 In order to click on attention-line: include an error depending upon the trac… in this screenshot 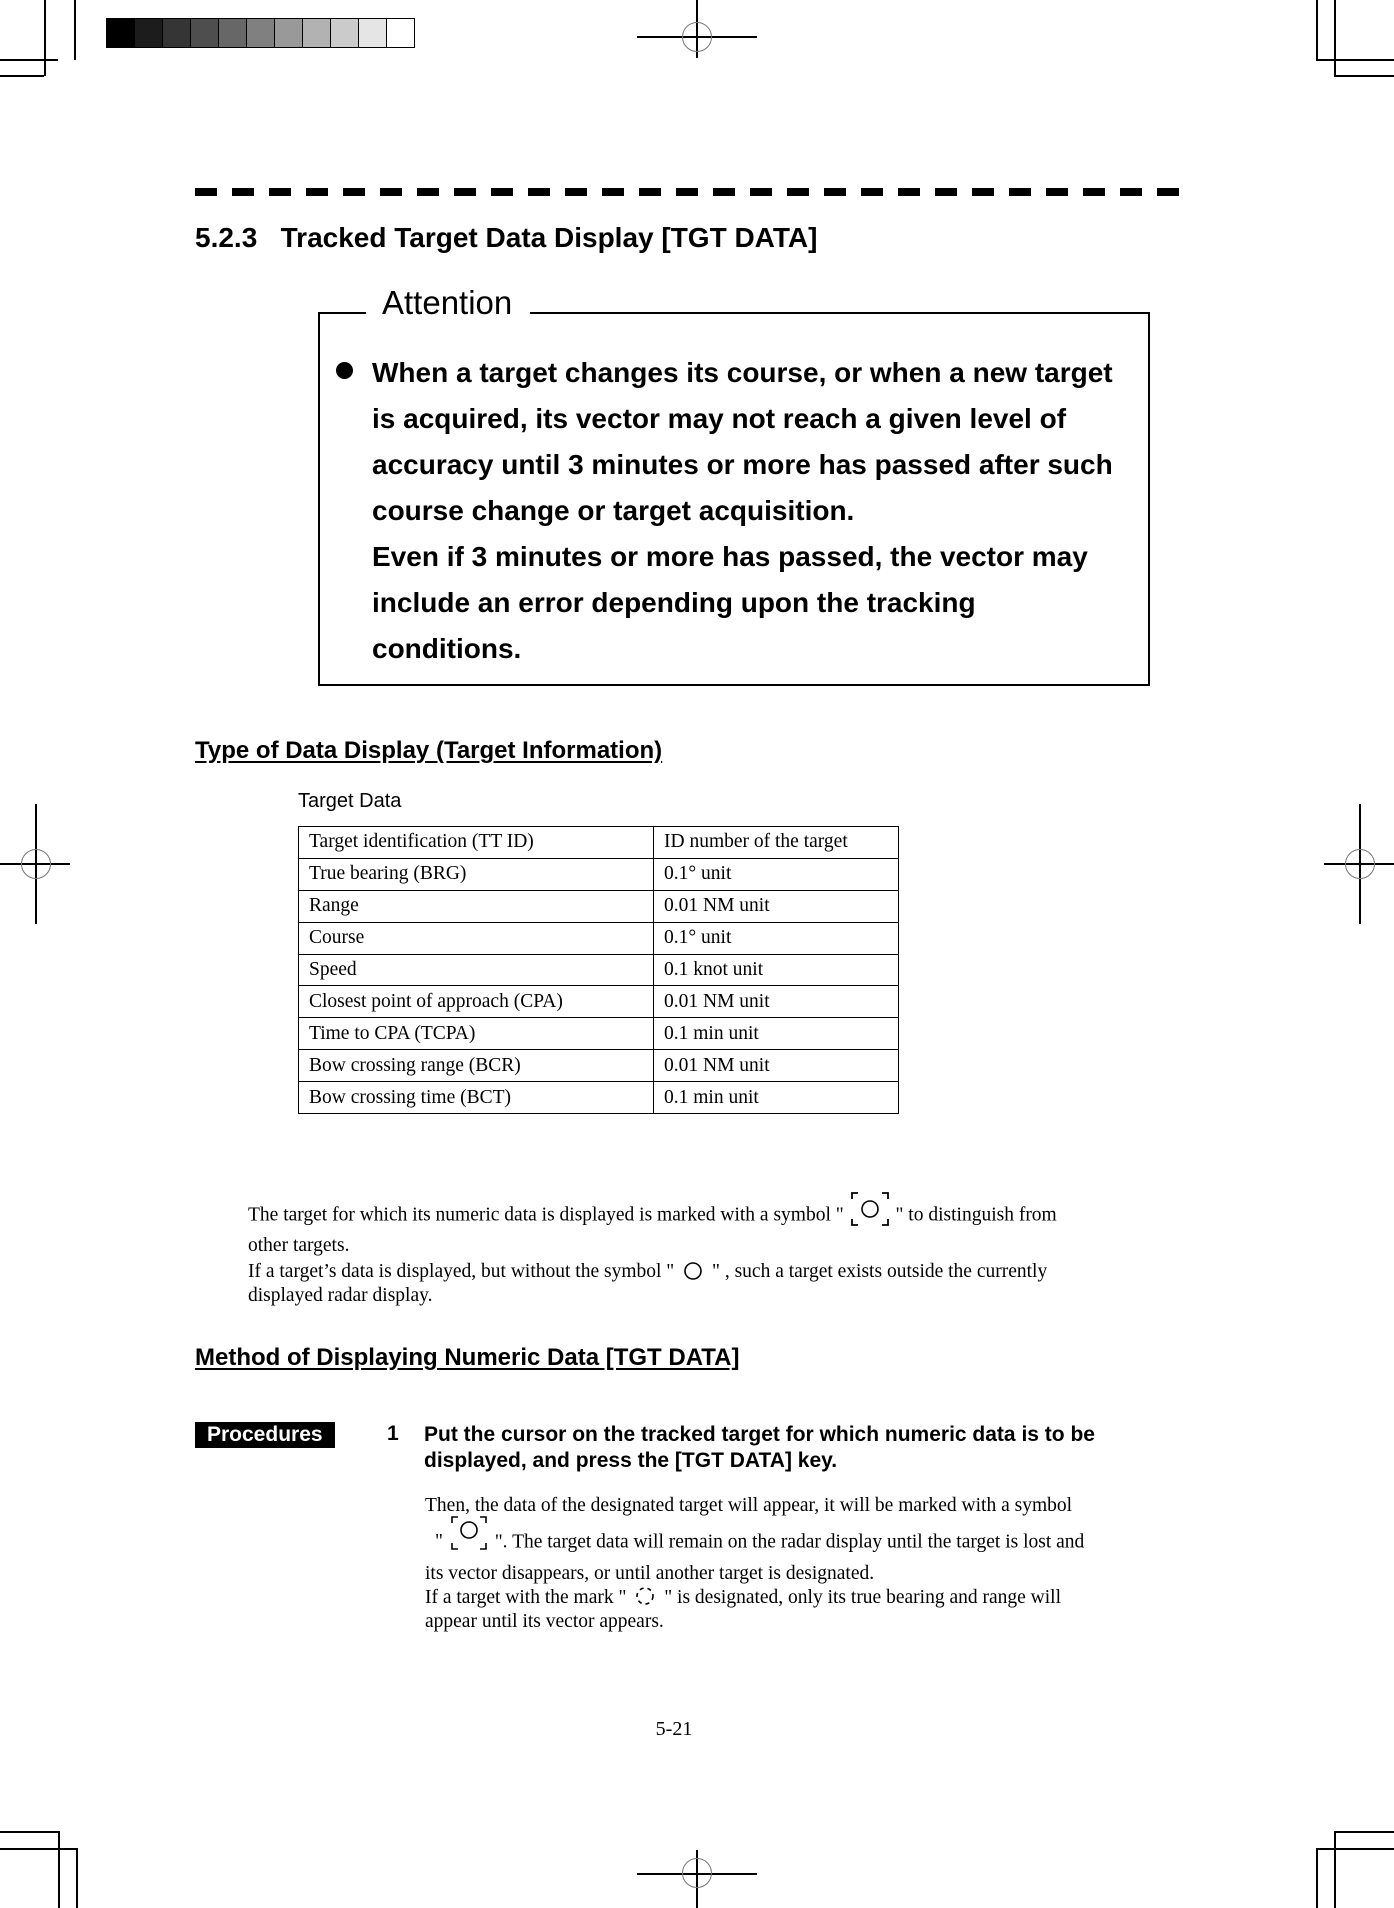, I will do `click(674, 602)`.